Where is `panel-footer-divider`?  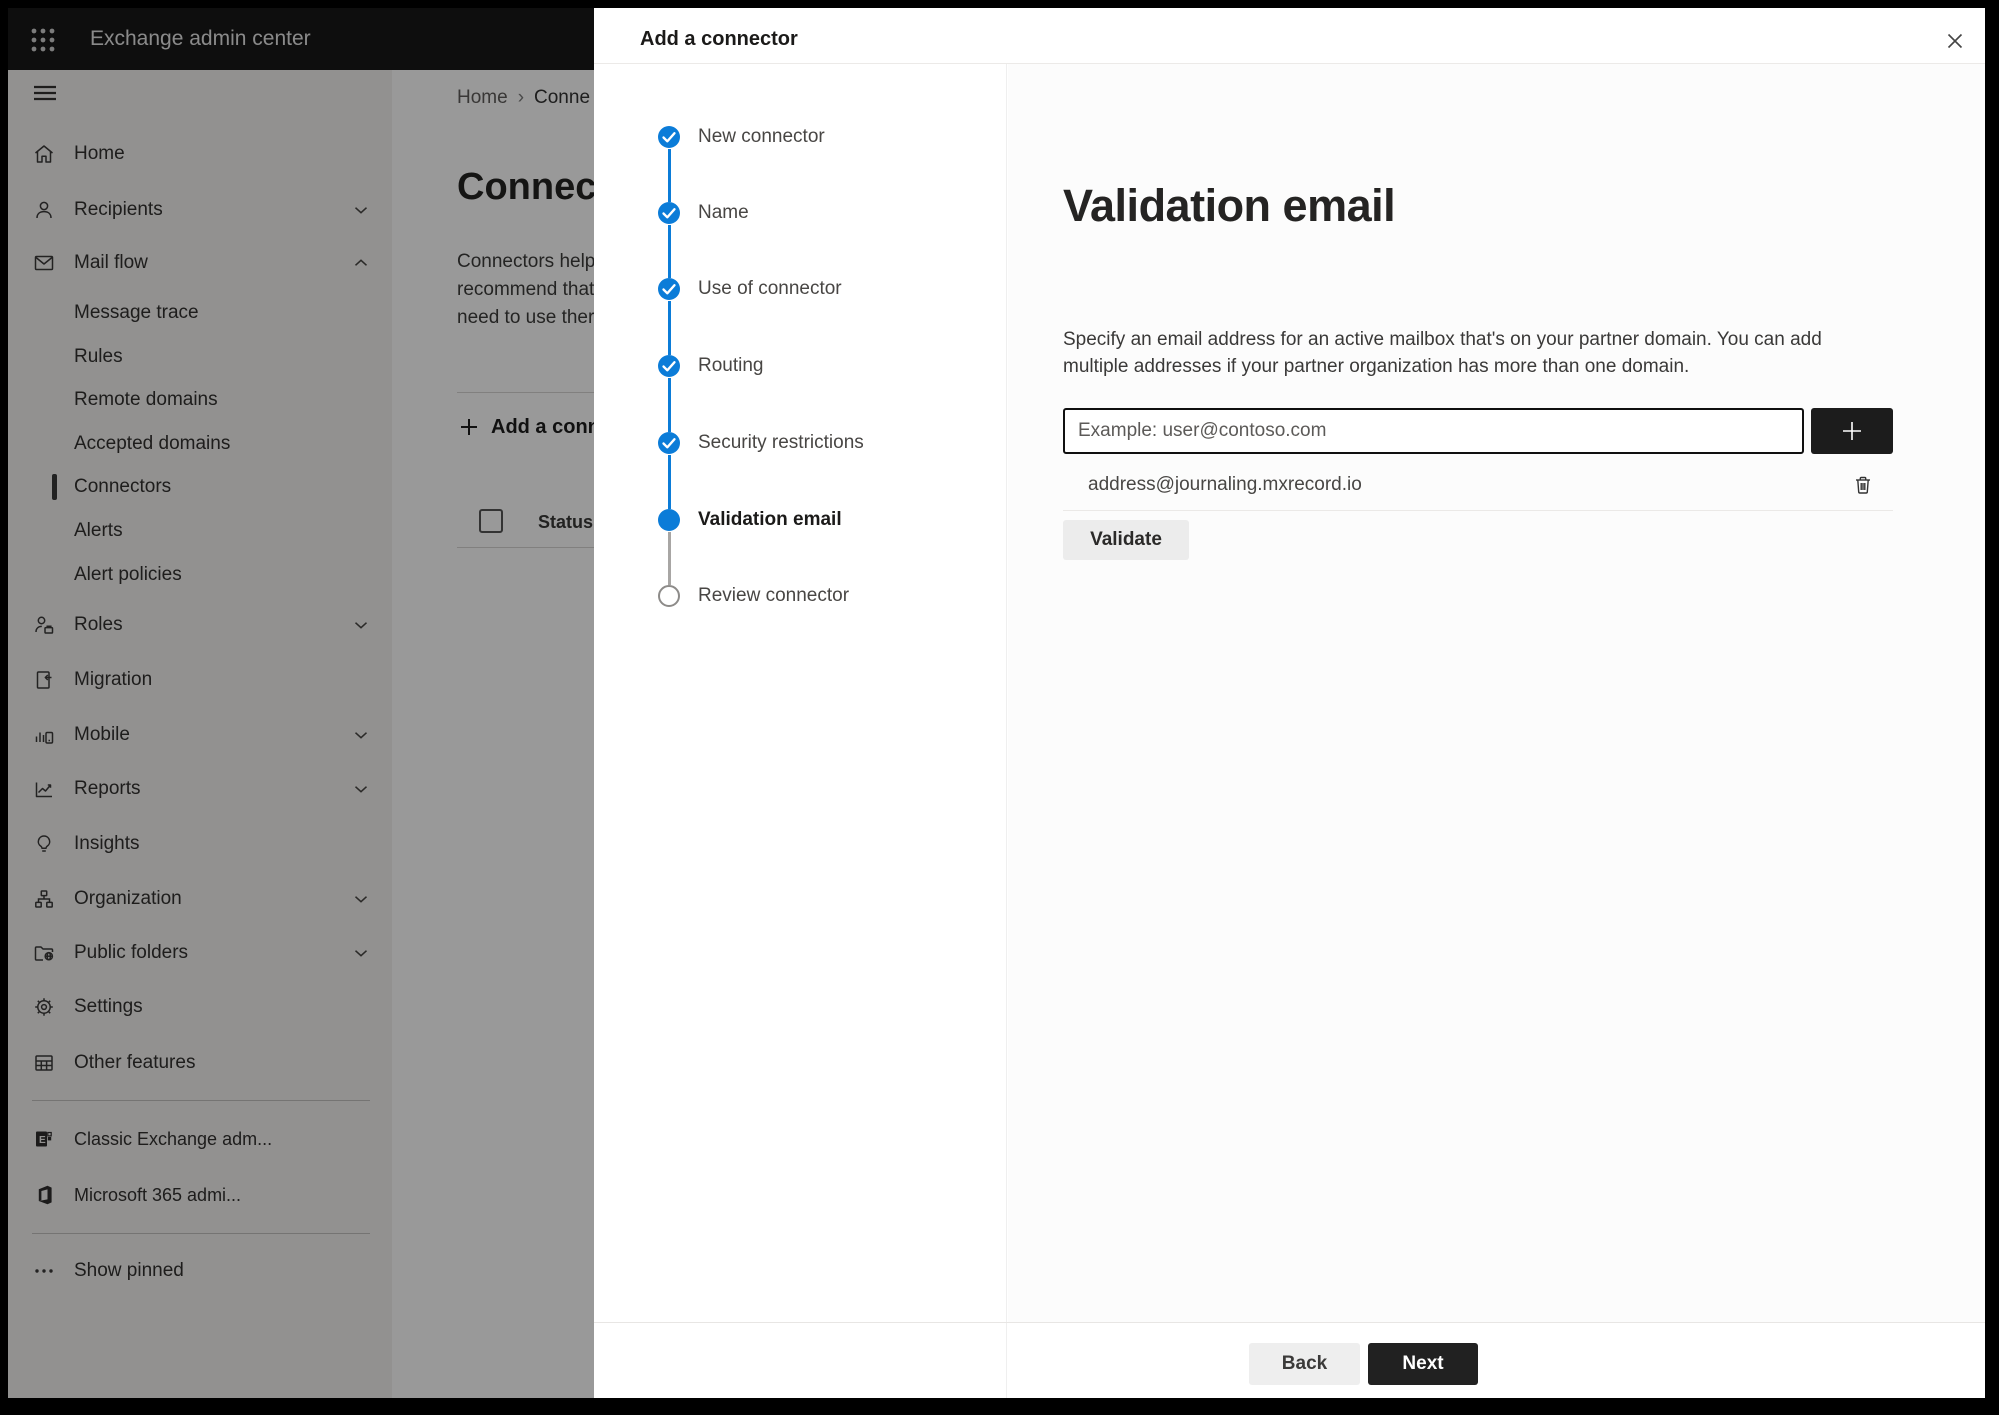 panel-footer-divider is located at coordinates (1289, 1322).